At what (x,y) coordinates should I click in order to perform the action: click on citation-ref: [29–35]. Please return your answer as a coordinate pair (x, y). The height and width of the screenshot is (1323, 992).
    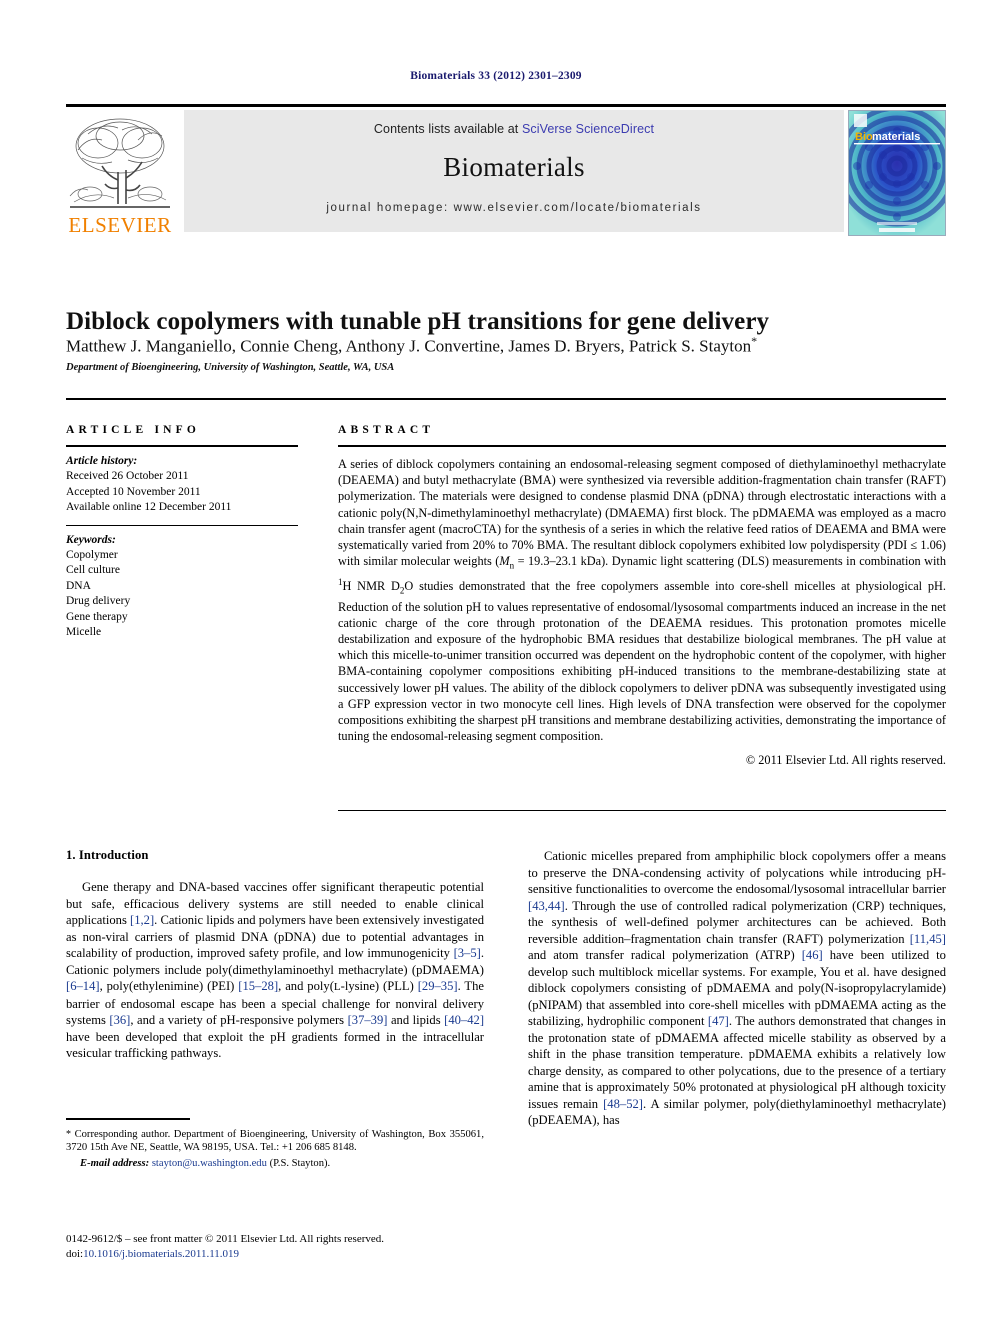
    Looking at the image, I should click on (438, 986).